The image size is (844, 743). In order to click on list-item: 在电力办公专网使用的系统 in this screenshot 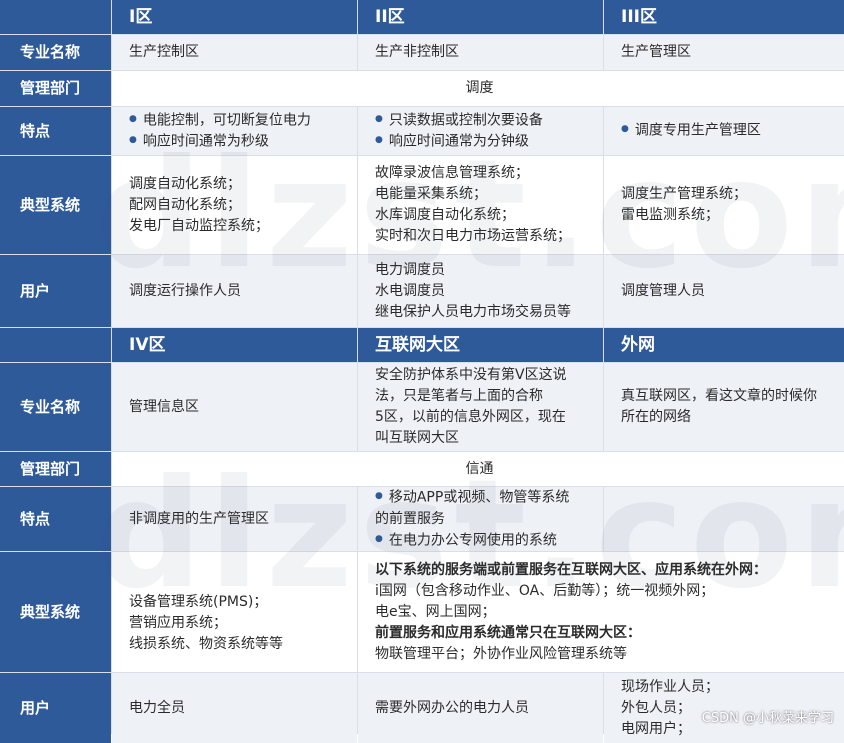, I will do `click(485, 541)`.